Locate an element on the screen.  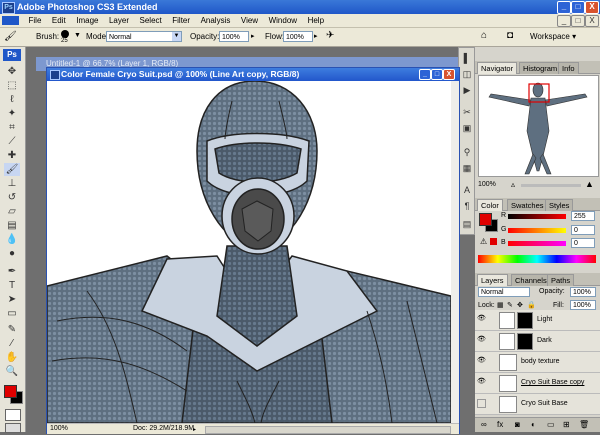
crop-tool-icon: ⌗ is located at coordinates (12, 127).